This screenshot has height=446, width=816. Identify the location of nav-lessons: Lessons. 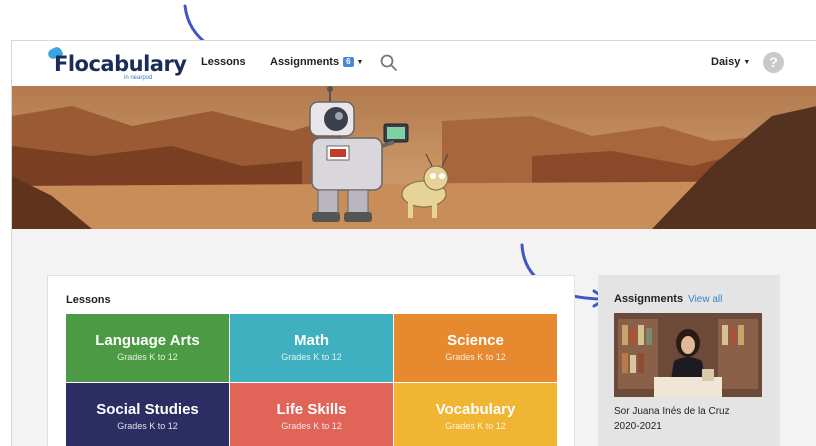
(223, 62).